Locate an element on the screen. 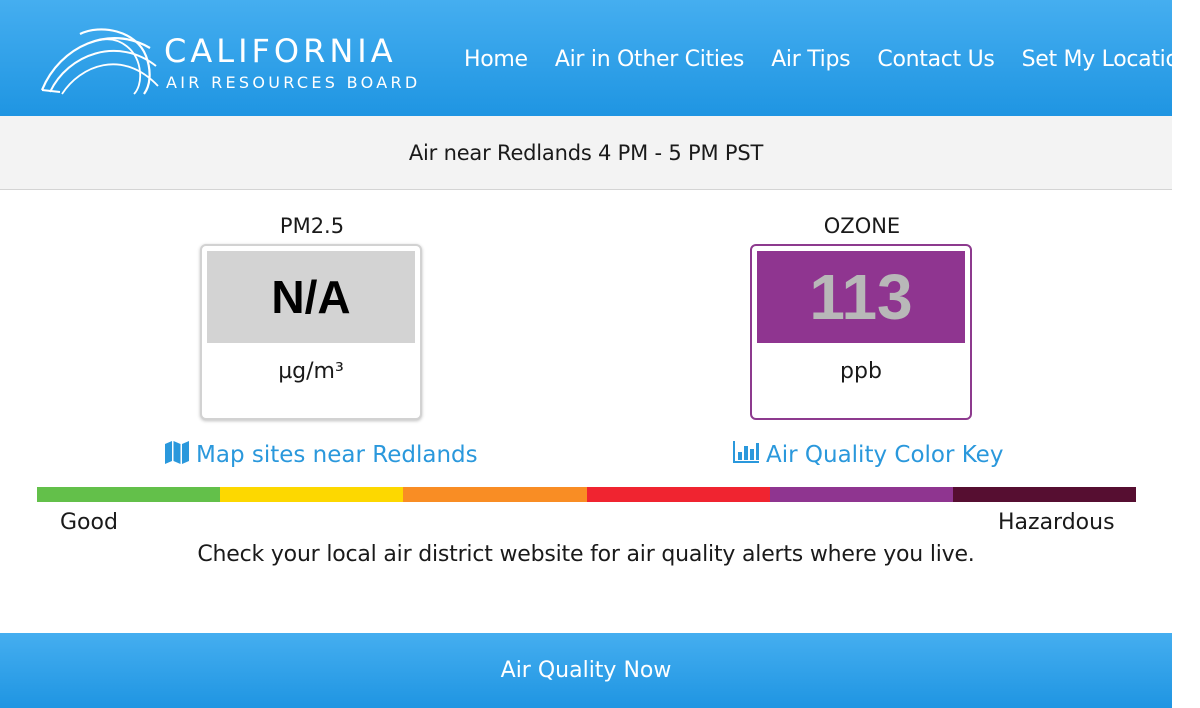  color-key-link: Air Quality Color Key is located at coordinates (867, 455).